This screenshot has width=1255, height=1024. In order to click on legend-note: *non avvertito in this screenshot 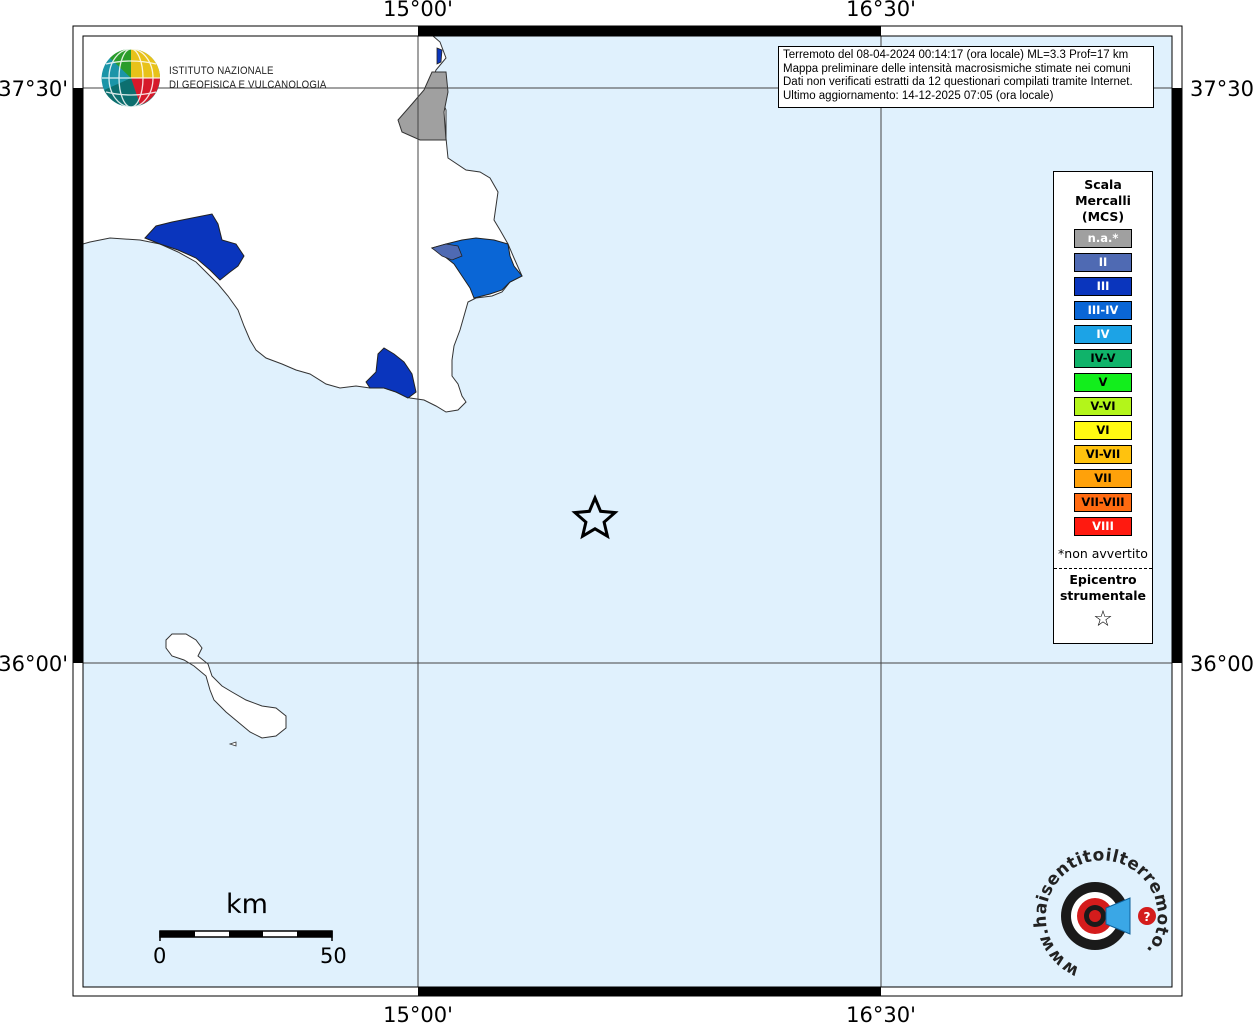, I will do `click(1103, 553)`.